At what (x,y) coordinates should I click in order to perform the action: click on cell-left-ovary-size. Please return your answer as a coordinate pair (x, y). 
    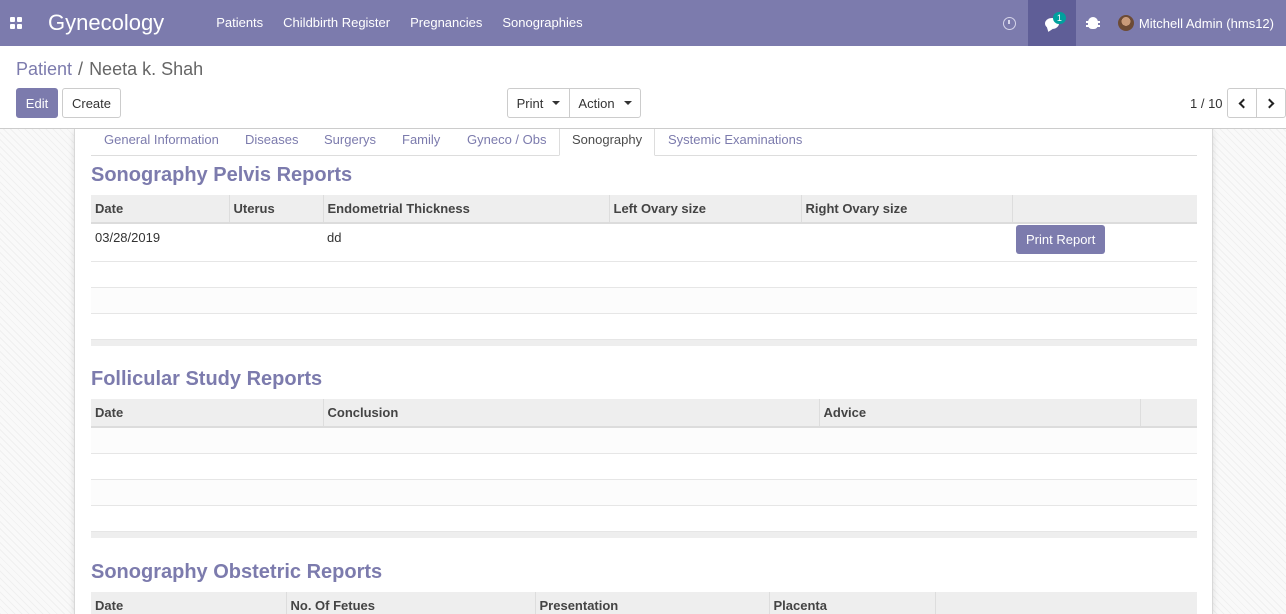
    Looking at the image, I should click on (705, 242).